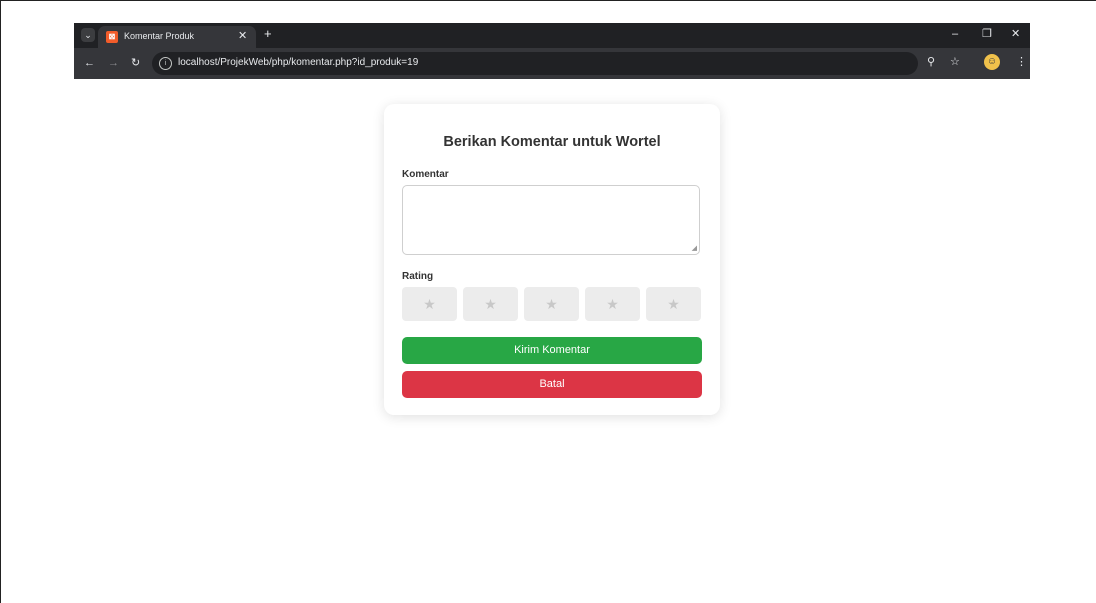 The height and width of the screenshot is (603, 1096). Describe the element at coordinates (987, 34) in the screenshot. I see `restore-icon: ❐` at that location.